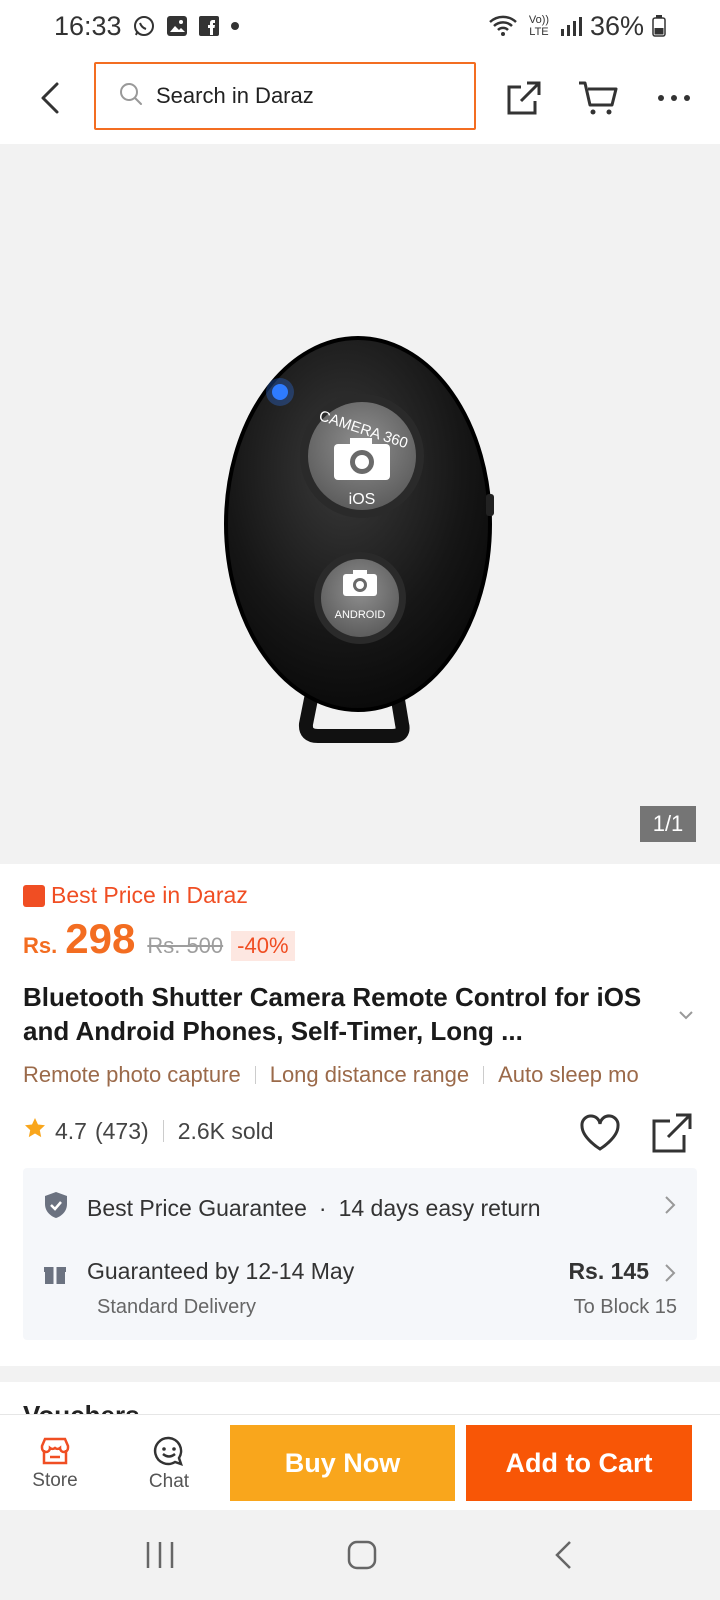  I want to click on current-price: 298, so click(100, 938).